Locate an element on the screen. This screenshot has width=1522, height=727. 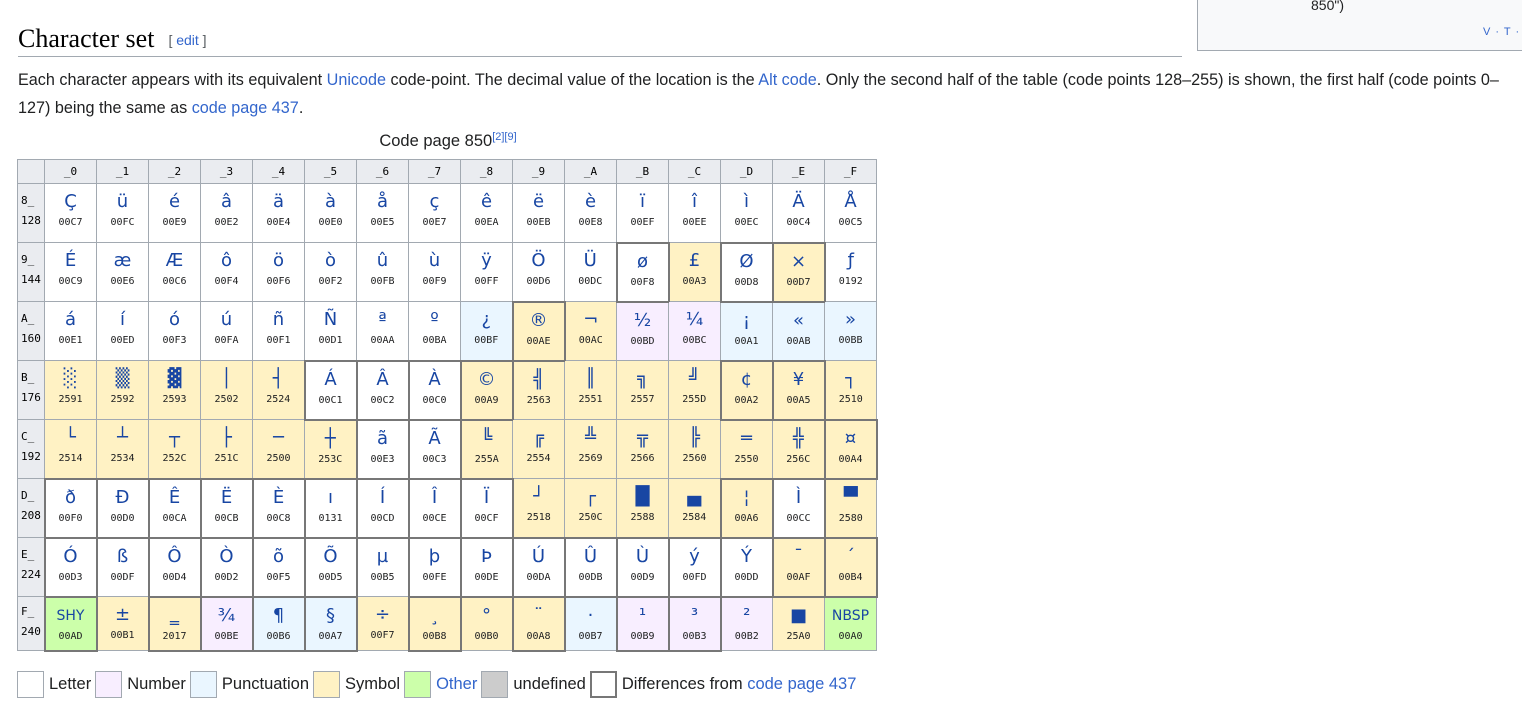
char-cell: È 00C8 is located at coordinates (278, 508).